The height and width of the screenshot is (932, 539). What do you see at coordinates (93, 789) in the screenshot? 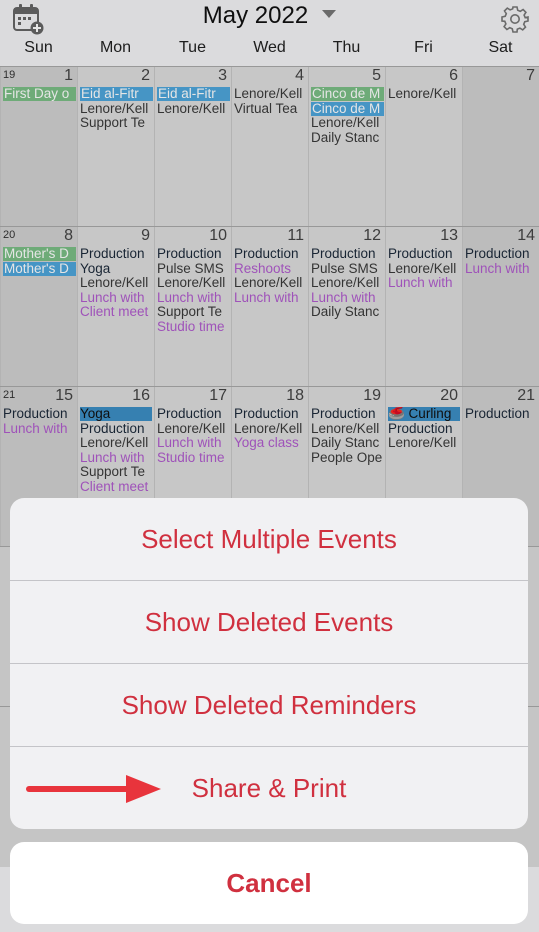
I see `annotation-arrow-icon` at bounding box center [93, 789].